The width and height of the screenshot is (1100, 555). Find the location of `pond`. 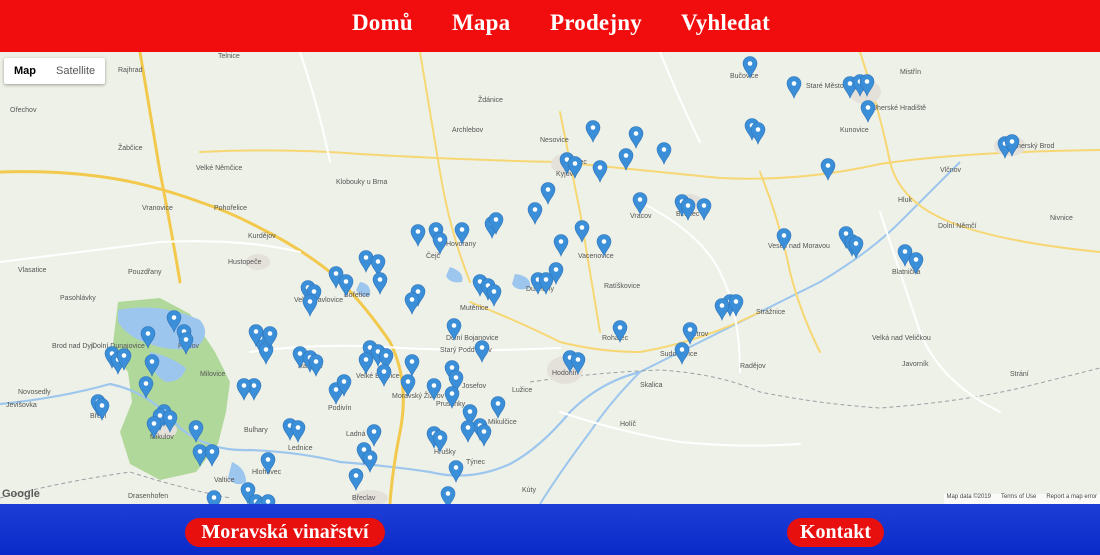

pond is located at coordinates (454, 275).